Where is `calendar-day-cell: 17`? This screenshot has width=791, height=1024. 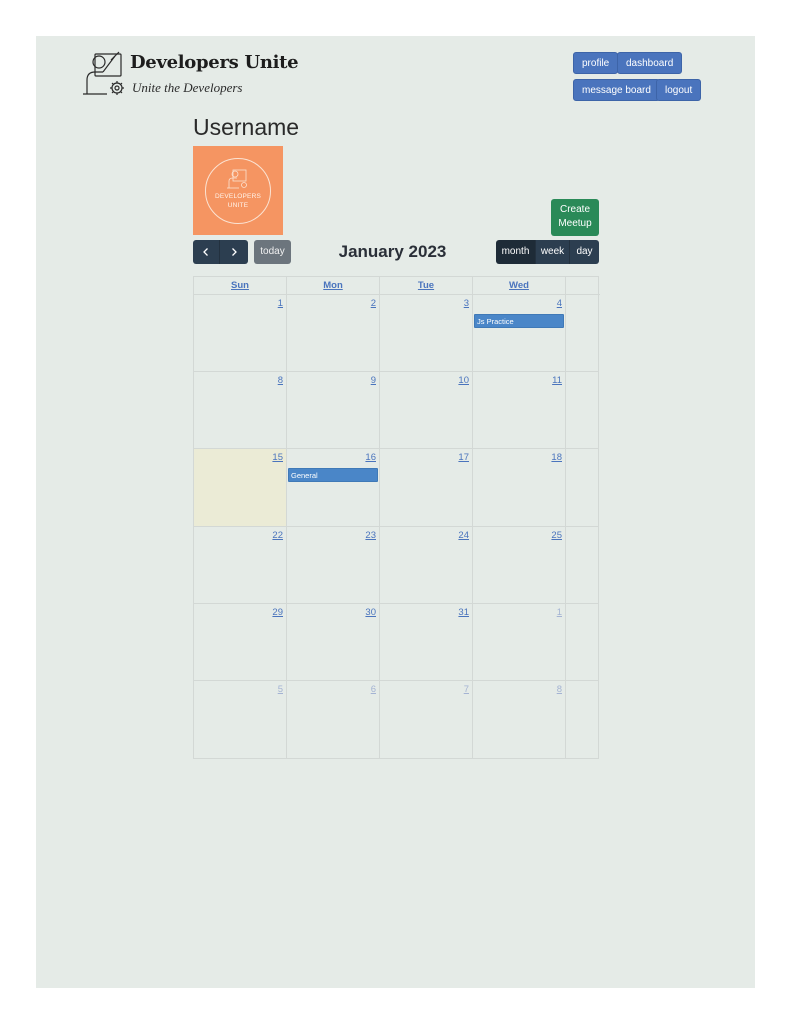 calendar-day-cell: 17 is located at coordinates (426, 487).